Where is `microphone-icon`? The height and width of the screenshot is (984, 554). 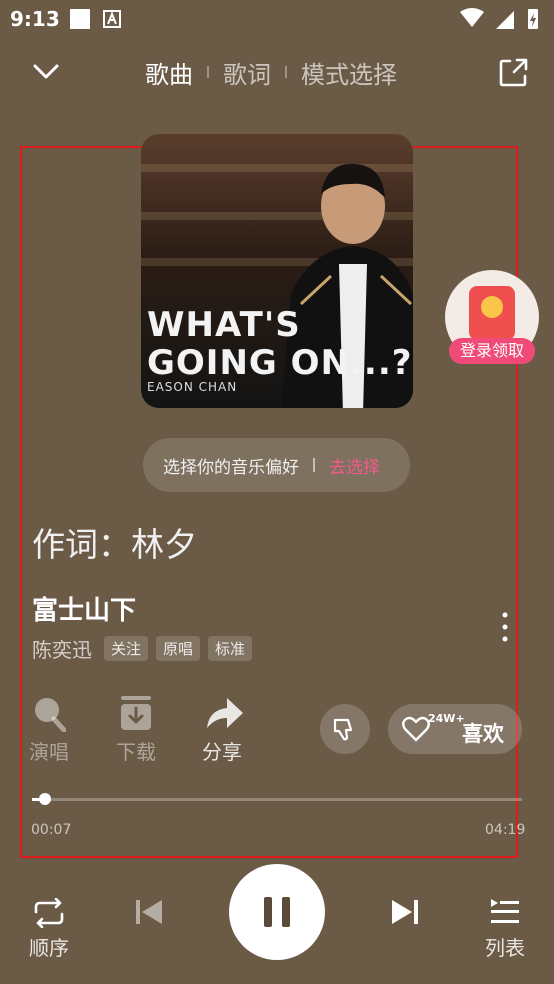 microphone-icon is located at coordinates (50, 715).